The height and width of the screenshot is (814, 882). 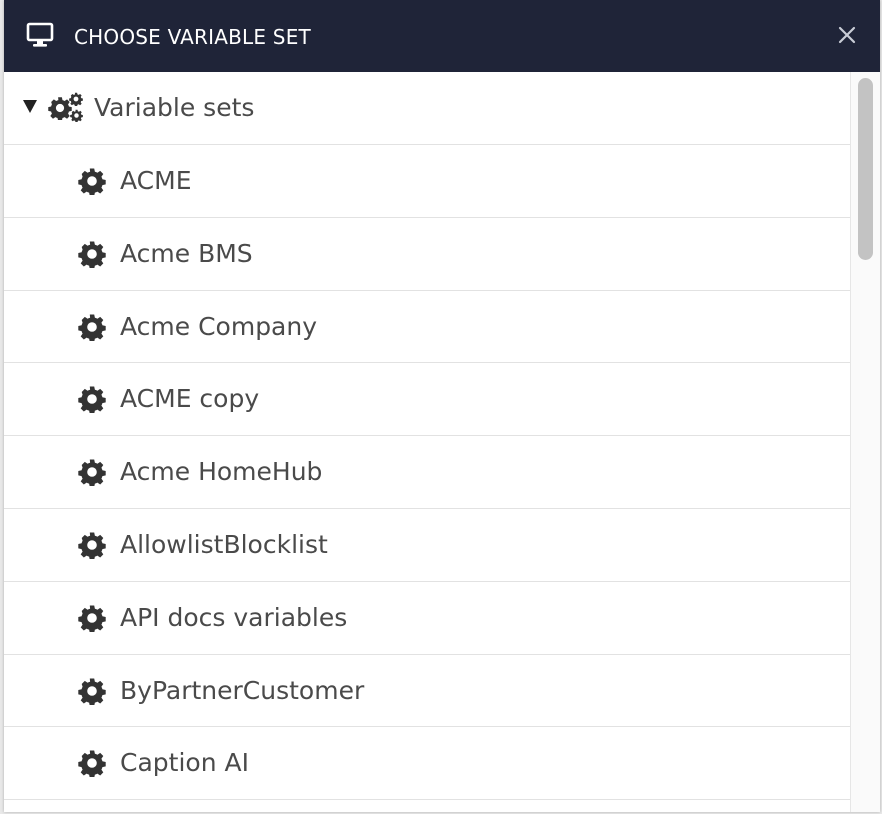 What do you see at coordinates (427, 108) in the screenshot?
I see `tree-root-variable-sets: Variable sets` at bounding box center [427, 108].